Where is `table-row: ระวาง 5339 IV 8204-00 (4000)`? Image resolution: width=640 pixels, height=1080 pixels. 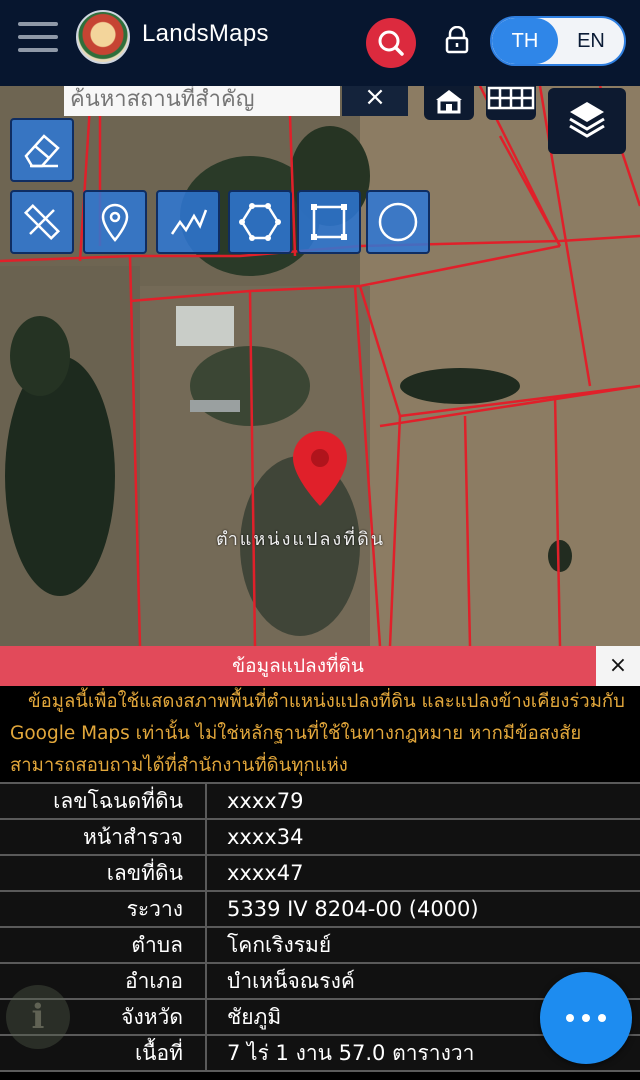 table-row: ระวาง 5339 IV 8204-00 (4000) is located at coordinates (320, 909).